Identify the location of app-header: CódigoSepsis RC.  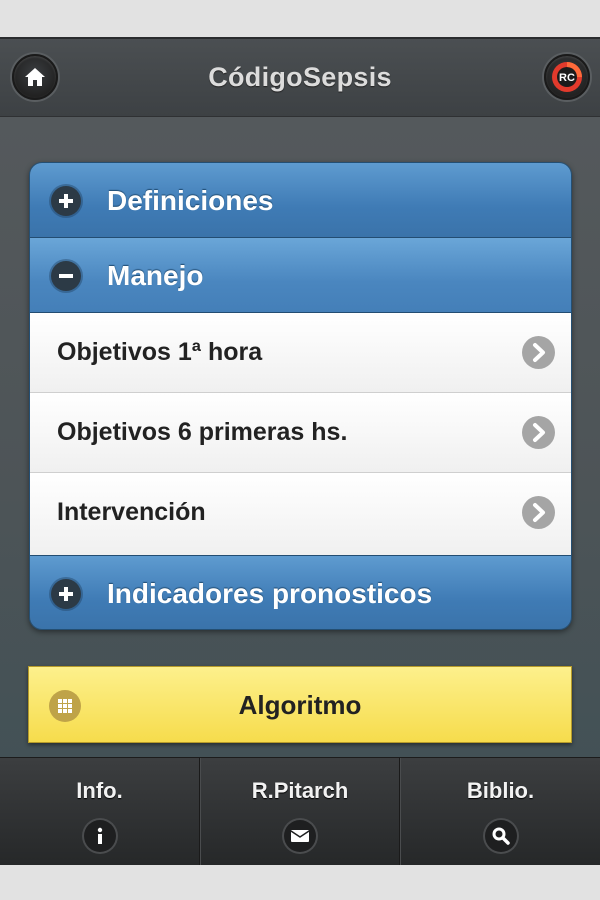
(300, 77).